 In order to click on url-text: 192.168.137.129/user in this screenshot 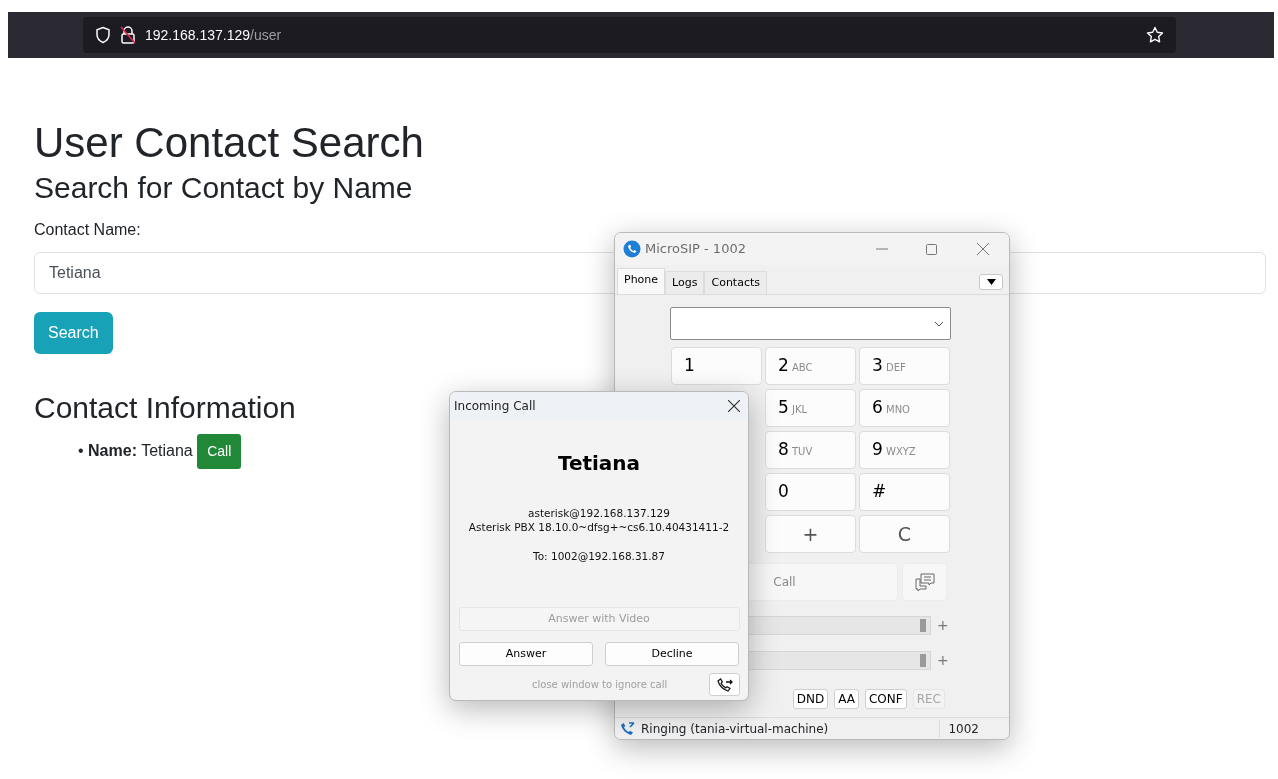, I will do `click(213, 35)`.